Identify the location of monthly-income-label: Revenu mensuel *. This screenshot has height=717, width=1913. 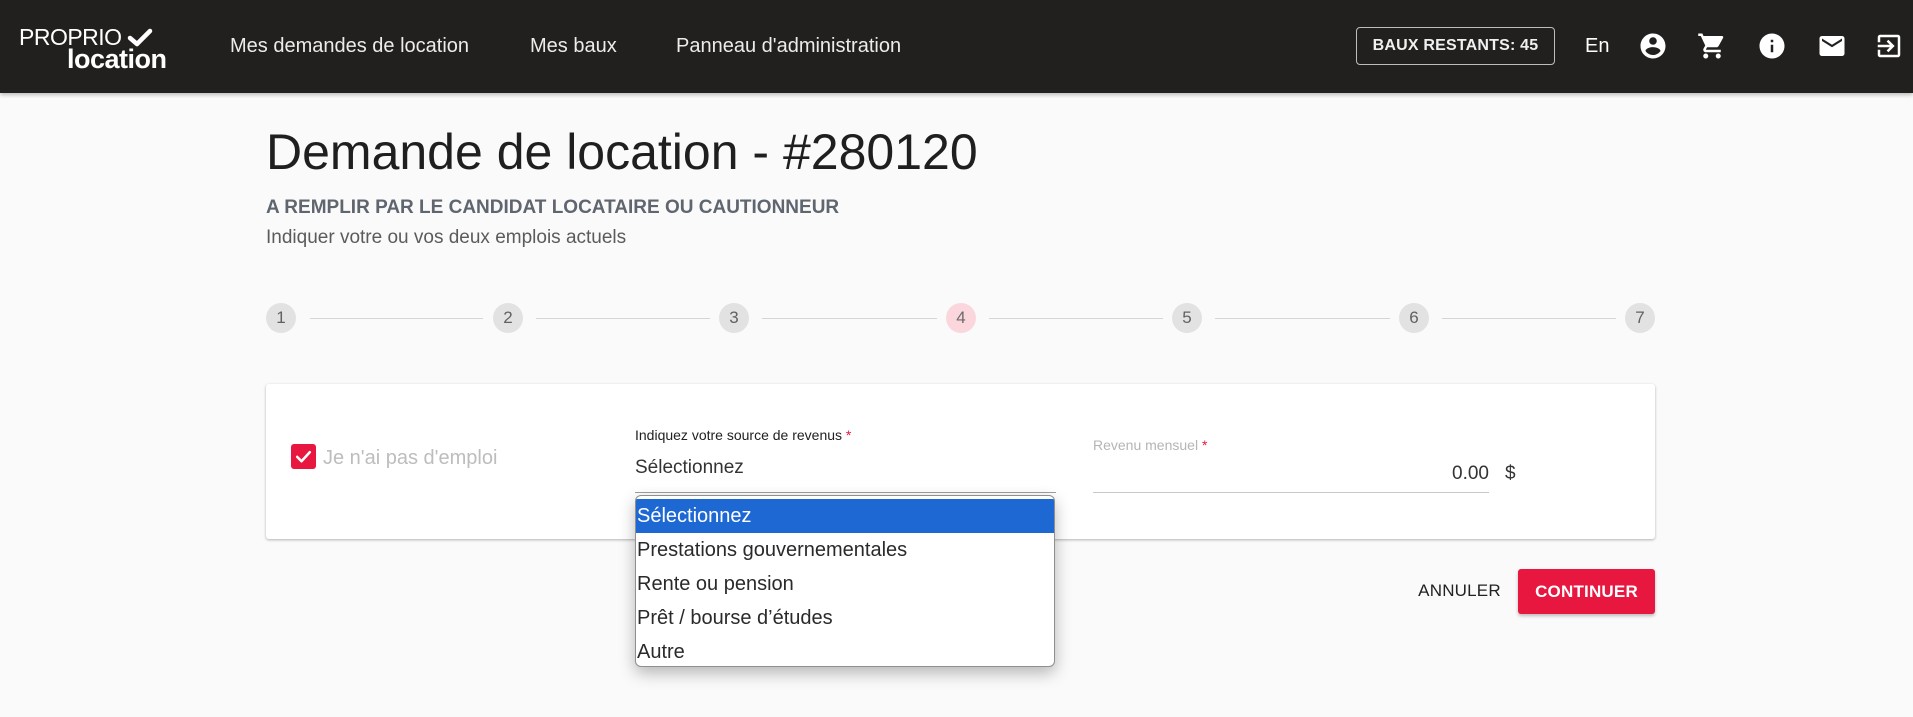
(1150, 445).